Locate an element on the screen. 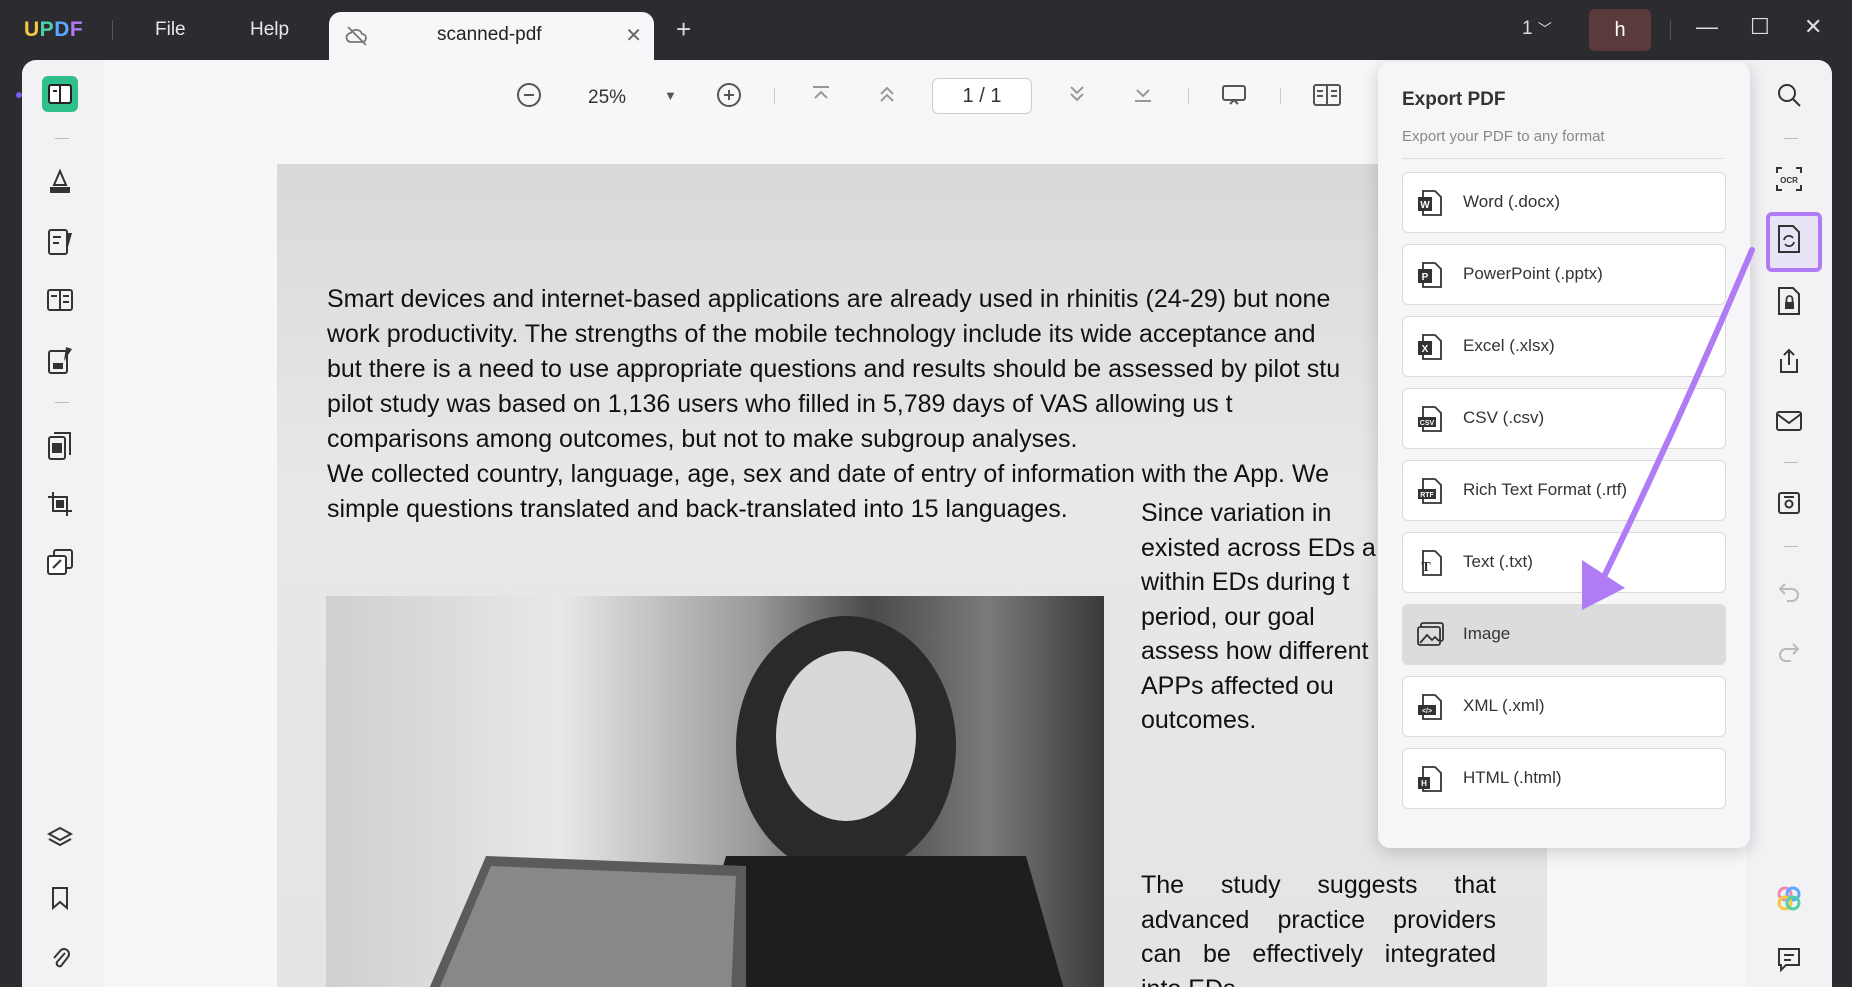 Image resolution: width=1852 pixels, height=987 pixels. fill-sign-icon is located at coordinates (60, 360).